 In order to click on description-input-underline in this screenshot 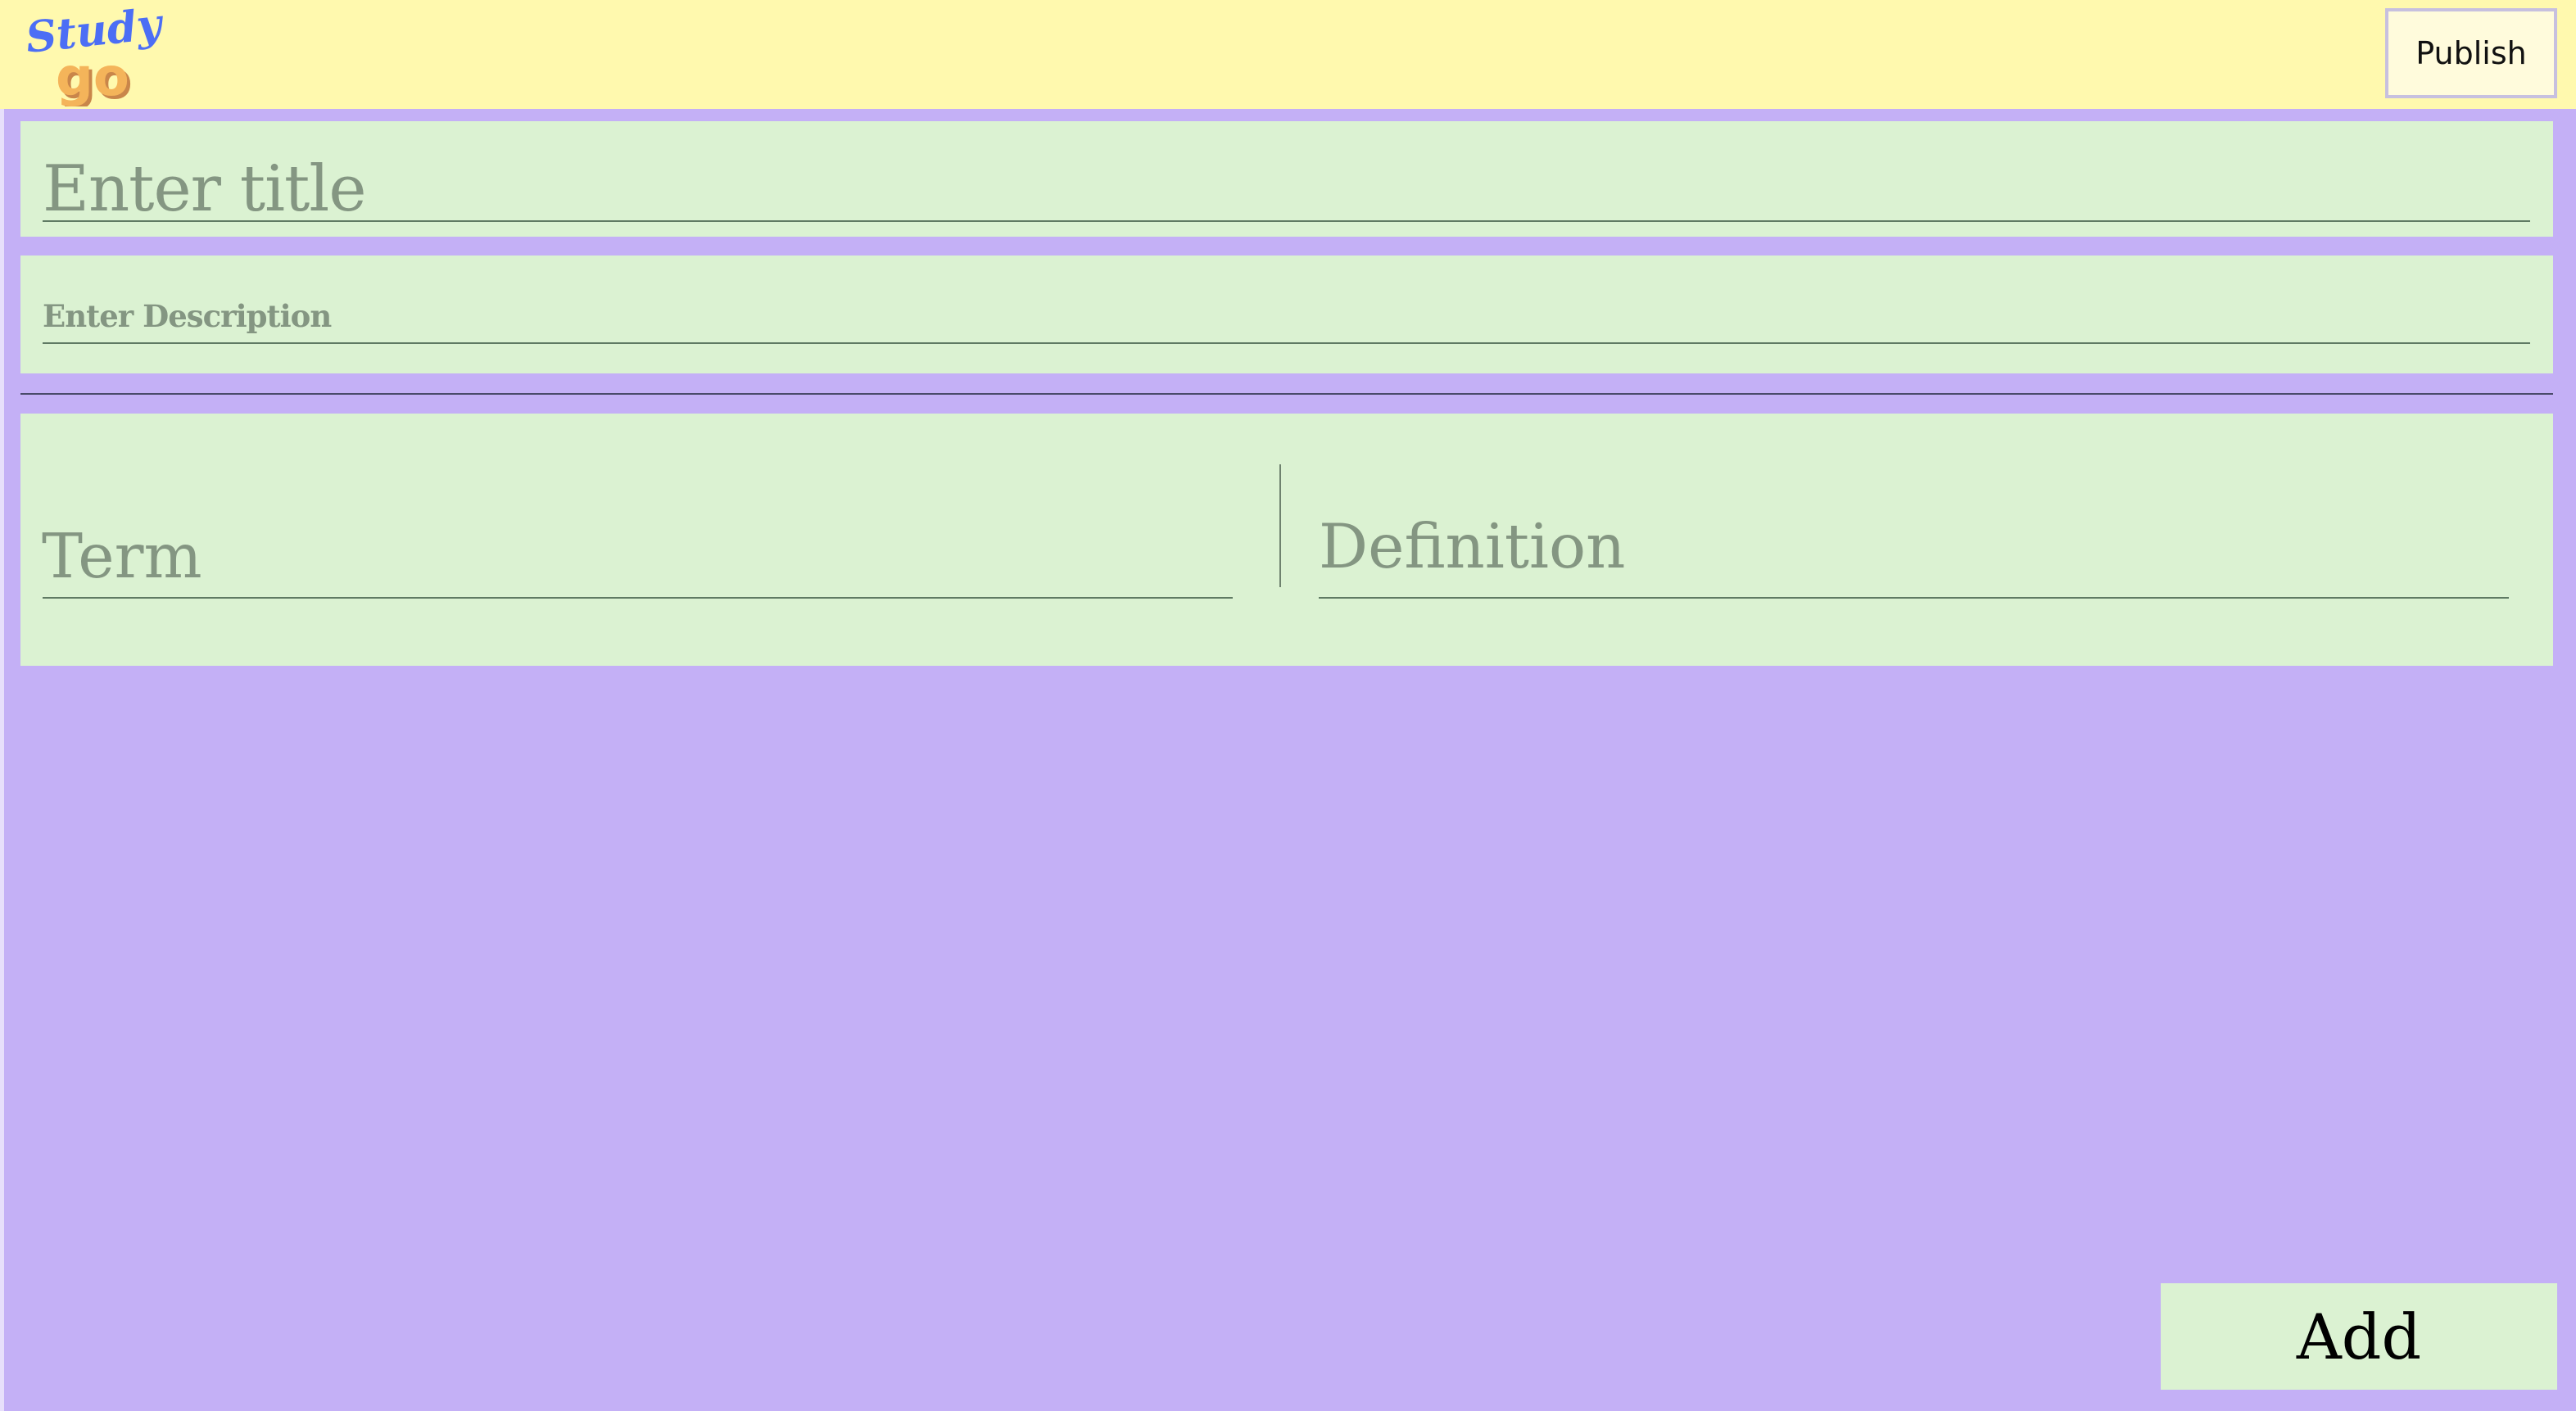, I will do `click(1286, 343)`.